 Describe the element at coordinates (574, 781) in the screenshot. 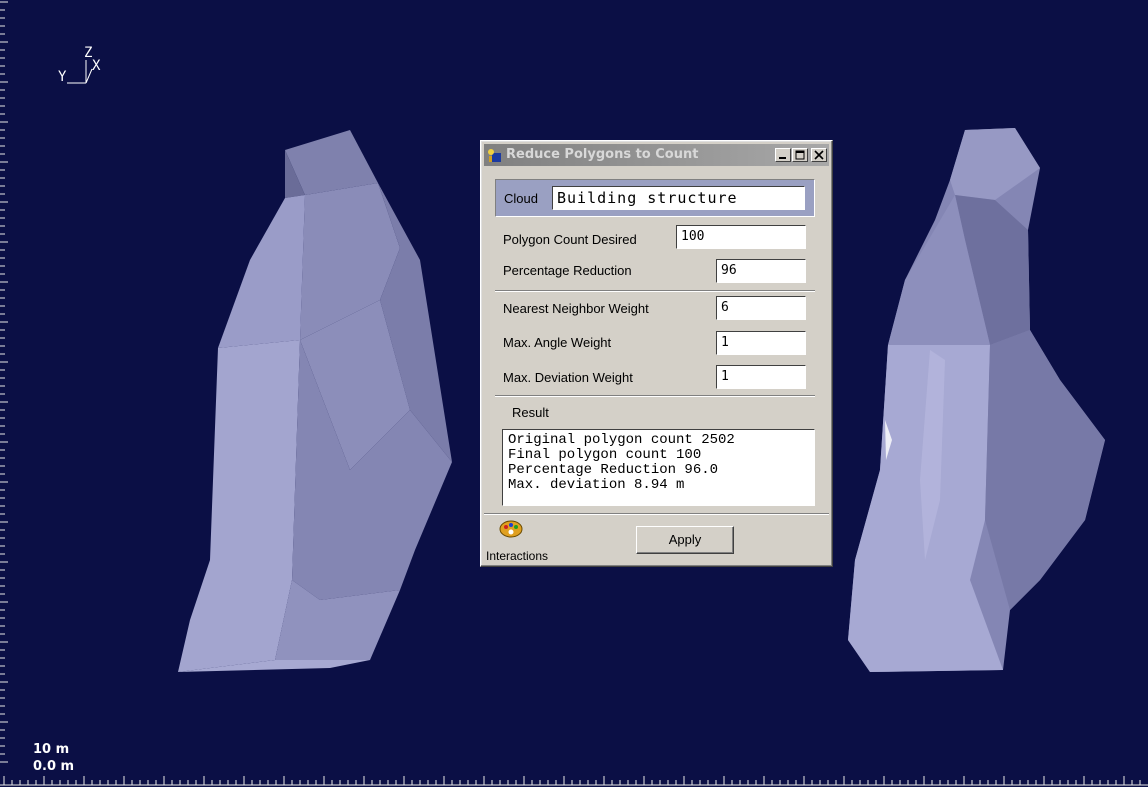

I see `horizontal-ruler` at that location.